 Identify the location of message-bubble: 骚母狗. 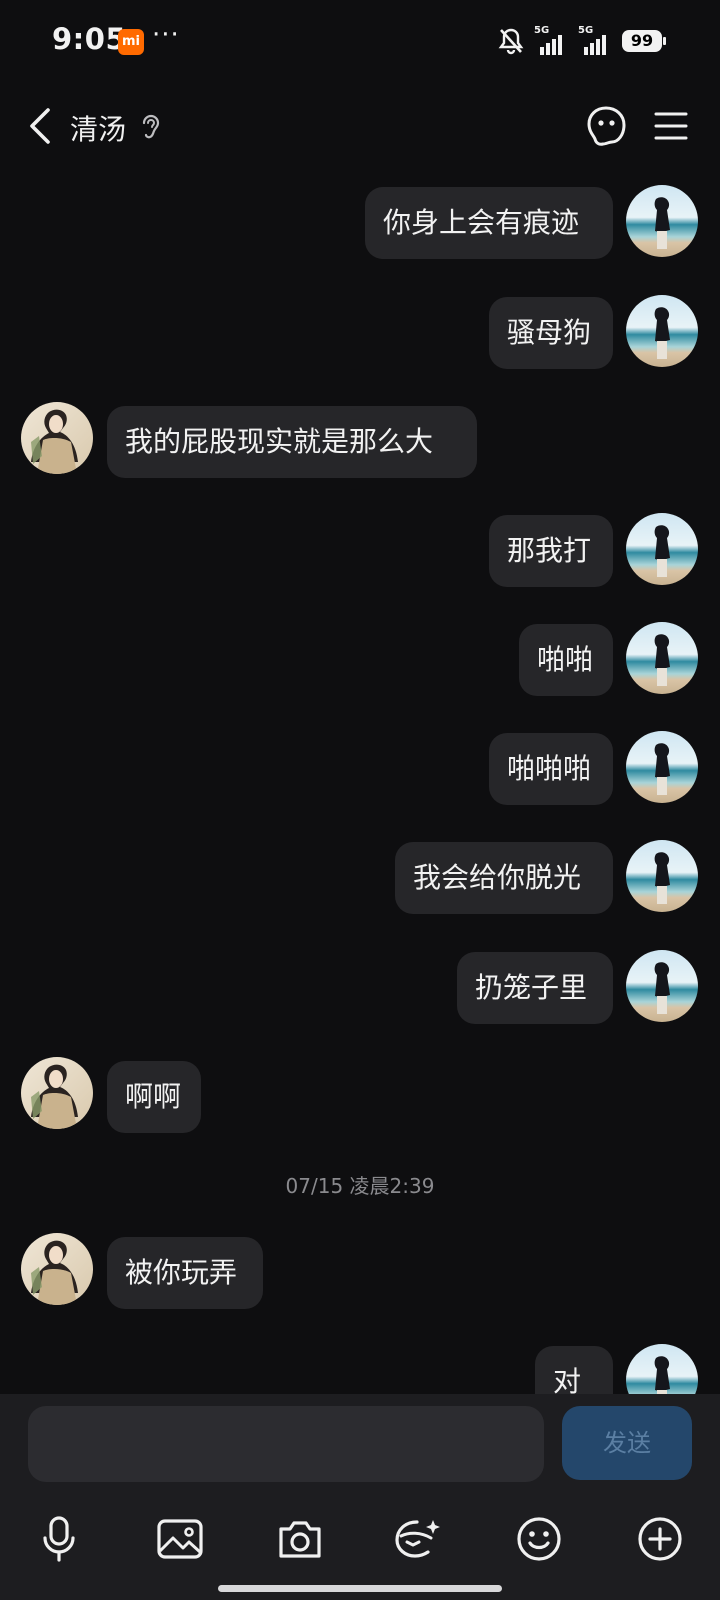
(551, 333).